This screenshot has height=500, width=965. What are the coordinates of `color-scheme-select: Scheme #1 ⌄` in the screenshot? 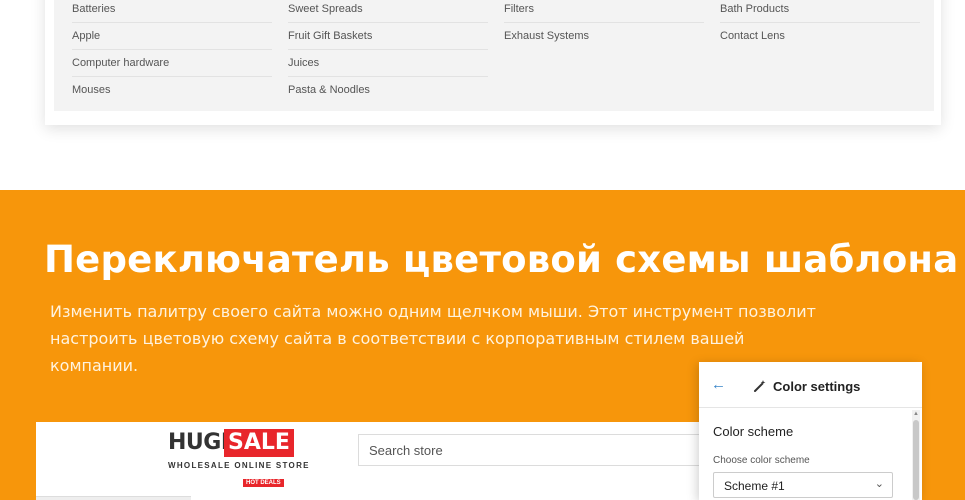 It's located at (803, 485).